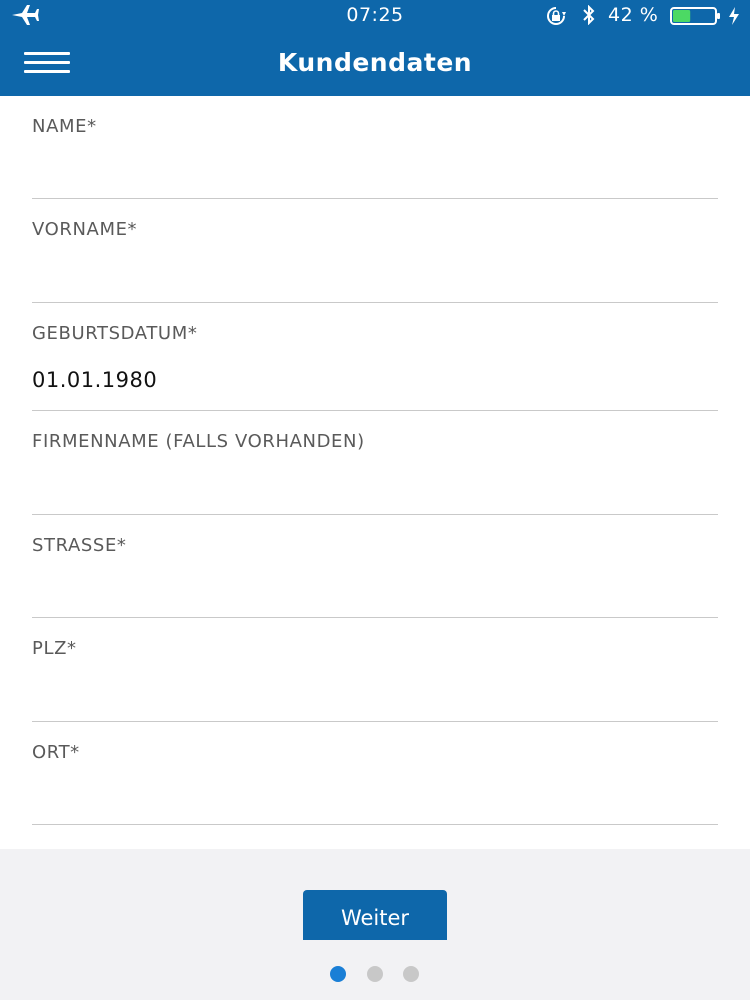 The width and height of the screenshot is (750, 1000). I want to click on field-label: ORT*, so click(56, 752).